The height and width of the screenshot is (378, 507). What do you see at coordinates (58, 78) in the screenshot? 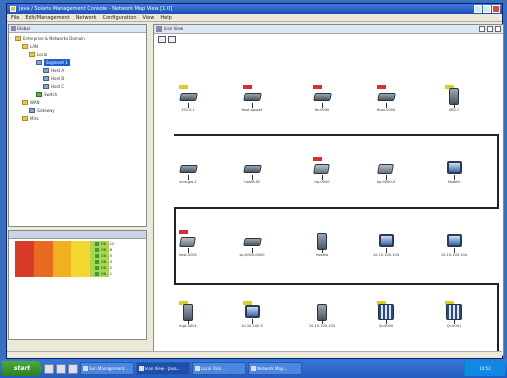
I see `tree-node-label: Host B` at bounding box center [58, 78].